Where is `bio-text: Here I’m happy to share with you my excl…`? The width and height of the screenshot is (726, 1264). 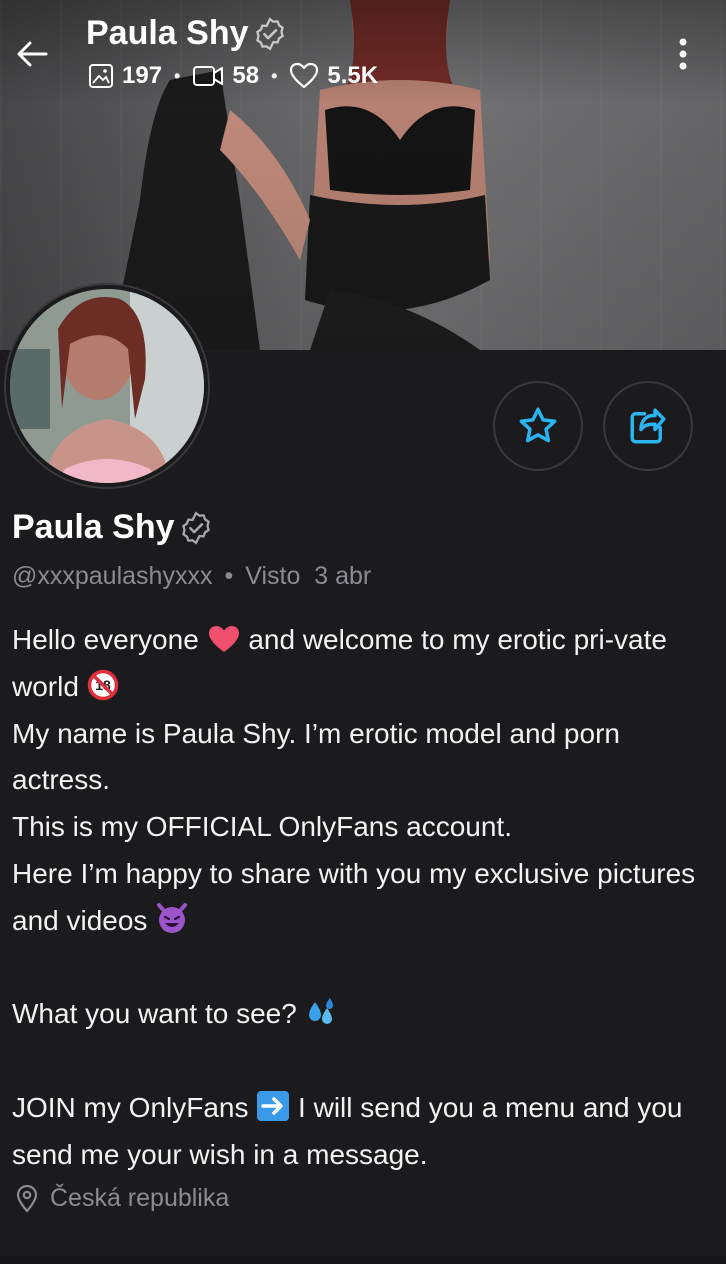
bio-text: Here I’m happy to share with you my excl… is located at coordinates (354, 896).